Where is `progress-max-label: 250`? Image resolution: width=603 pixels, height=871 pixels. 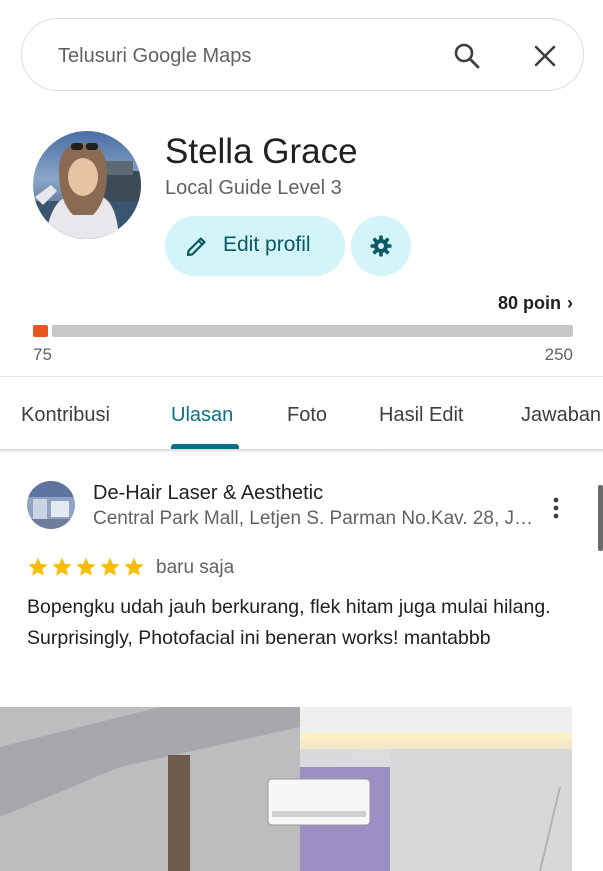 progress-max-label: 250 is located at coordinates (558, 354).